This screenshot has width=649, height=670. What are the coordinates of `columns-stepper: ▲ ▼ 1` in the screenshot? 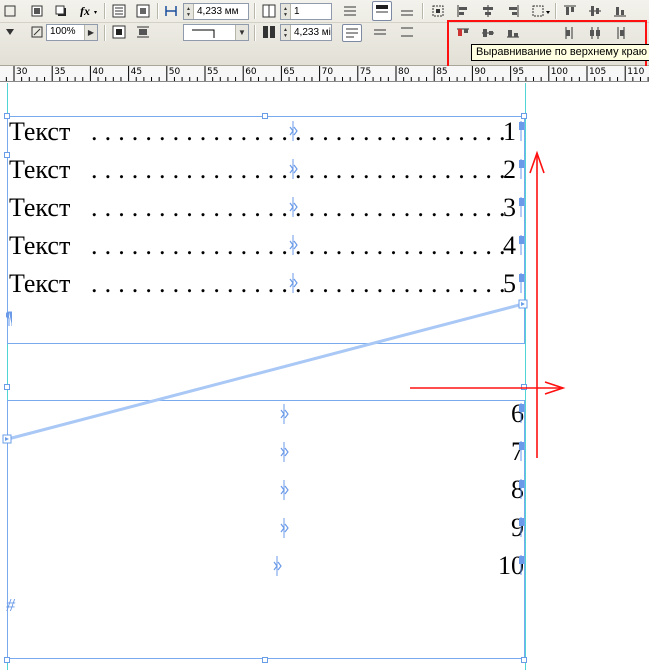 It's located at (306, 11).